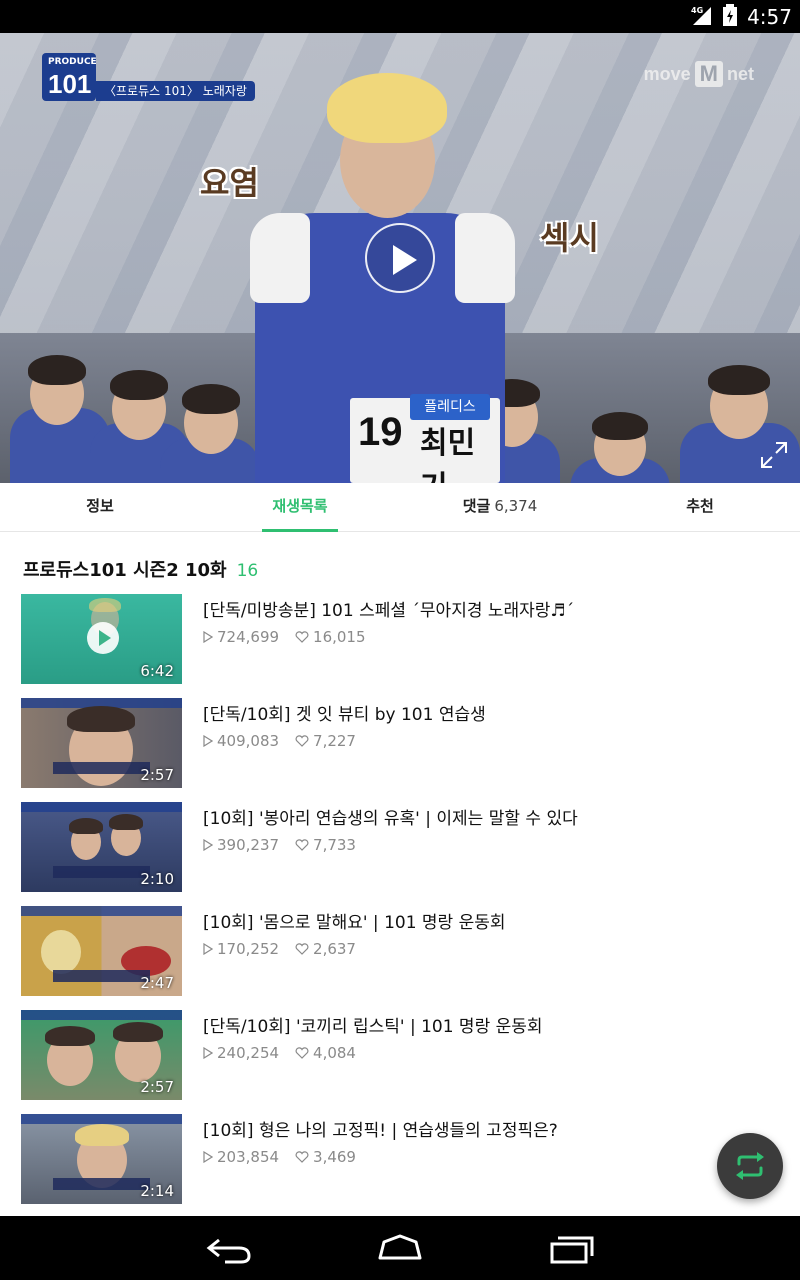 Image resolution: width=800 pixels, height=1280 pixels. Describe the element at coordinates (125, 570) in the screenshot. I see `playlist-title: 프로듀스101 시즌2 10화` at that location.